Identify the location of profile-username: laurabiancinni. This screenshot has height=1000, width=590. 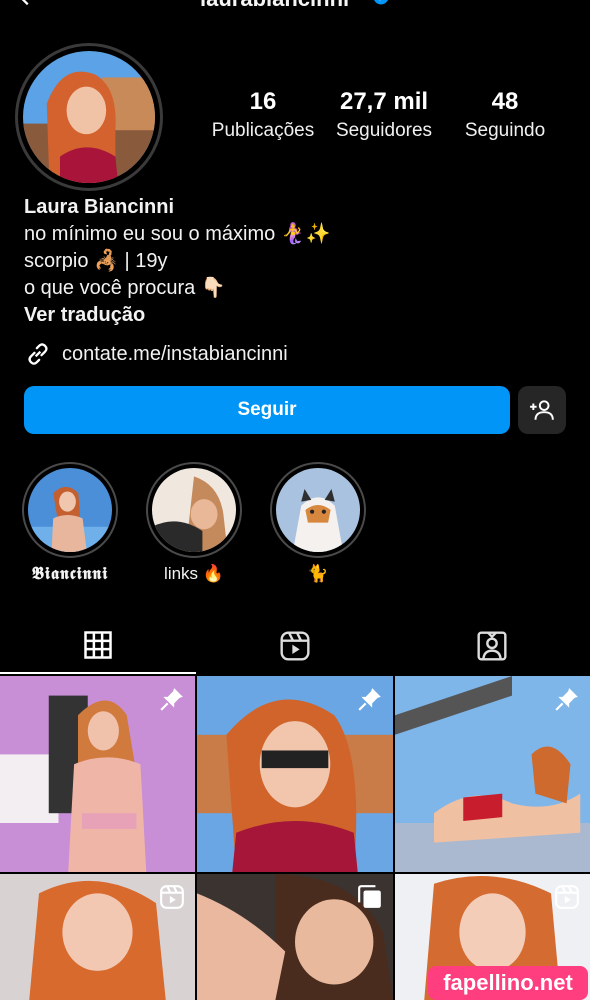
(274, 6).